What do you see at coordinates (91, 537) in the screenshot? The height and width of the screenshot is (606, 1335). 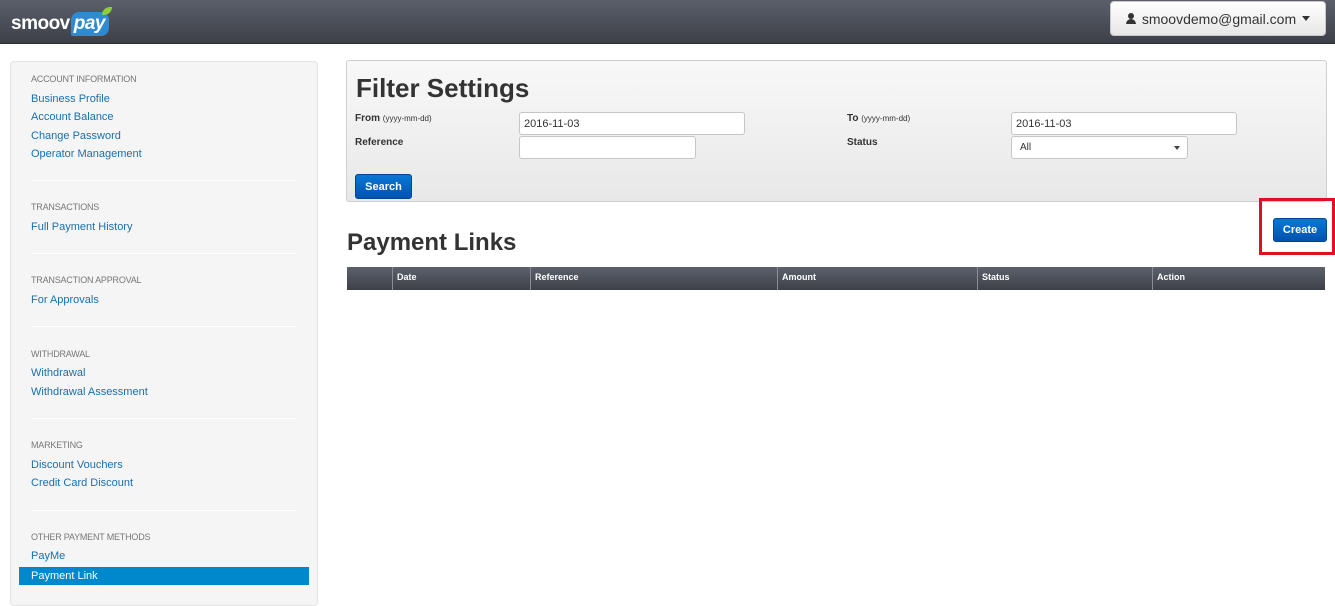 I see `sidebar-header-other-payment-methods: OTHER PAYMENT METHODS` at bounding box center [91, 537].